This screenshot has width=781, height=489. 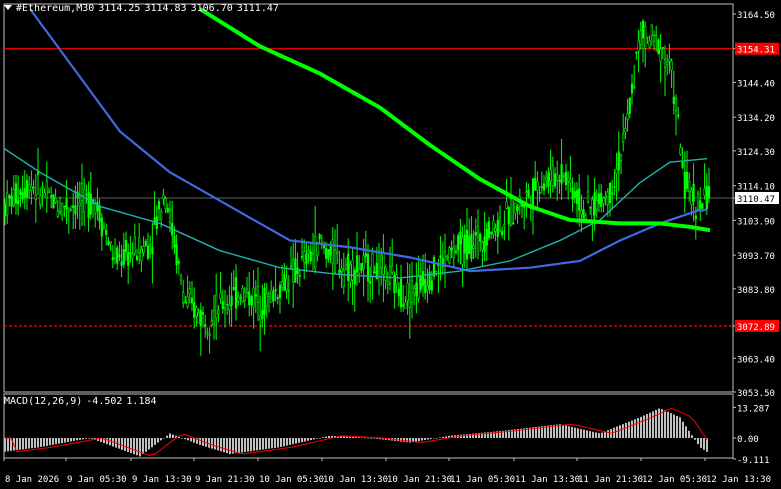 What do you see at coordinates (756, 51) in the screenshot?
I see `price-axis-label: 3154.31` at bounding box center [756, 51].